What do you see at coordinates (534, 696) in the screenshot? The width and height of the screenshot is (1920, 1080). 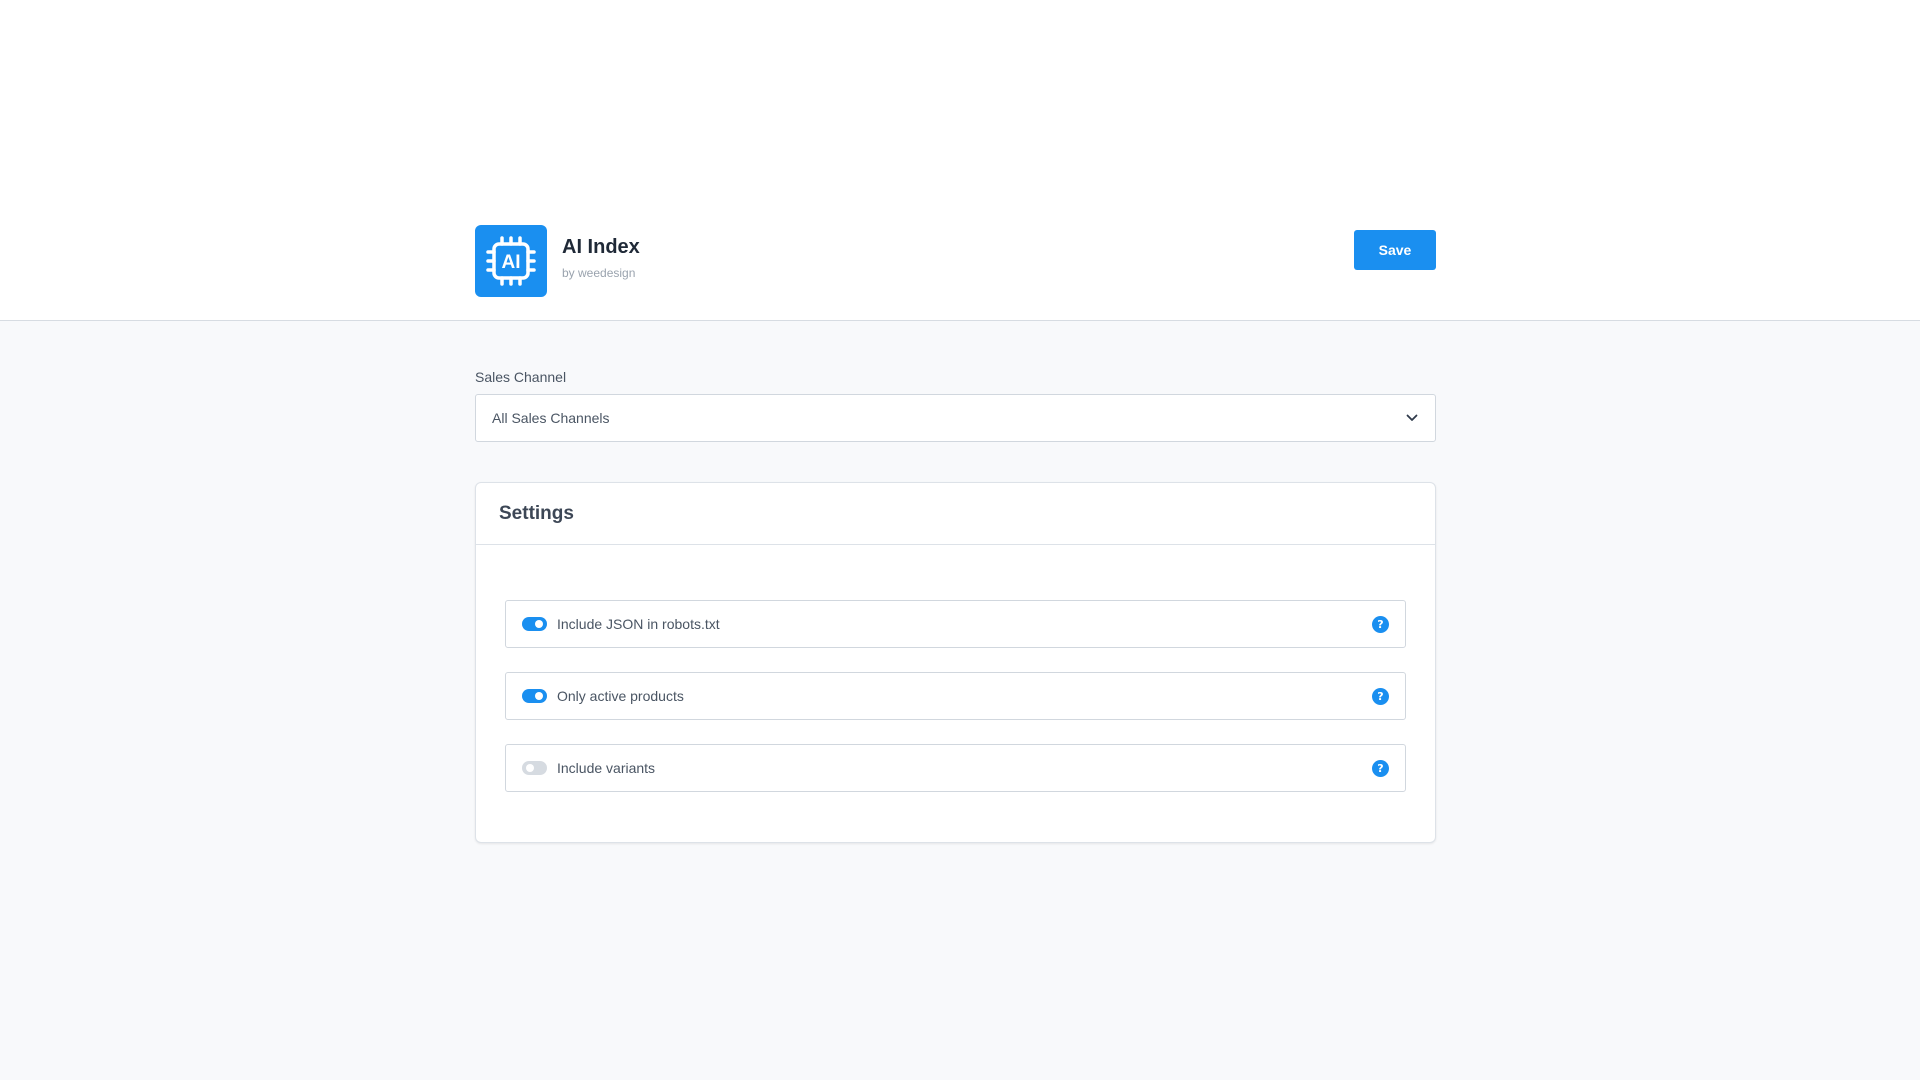 I see `toggle-only-active-products` at bounding box center [534, 696].